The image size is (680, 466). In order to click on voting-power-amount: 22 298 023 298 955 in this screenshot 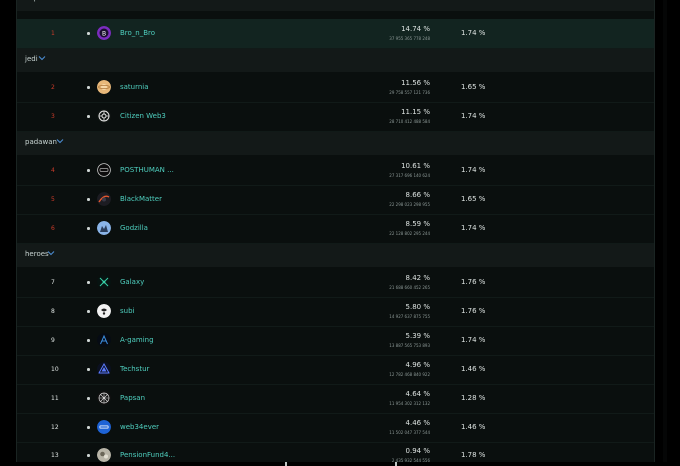, I will do `click(409, 204)`.